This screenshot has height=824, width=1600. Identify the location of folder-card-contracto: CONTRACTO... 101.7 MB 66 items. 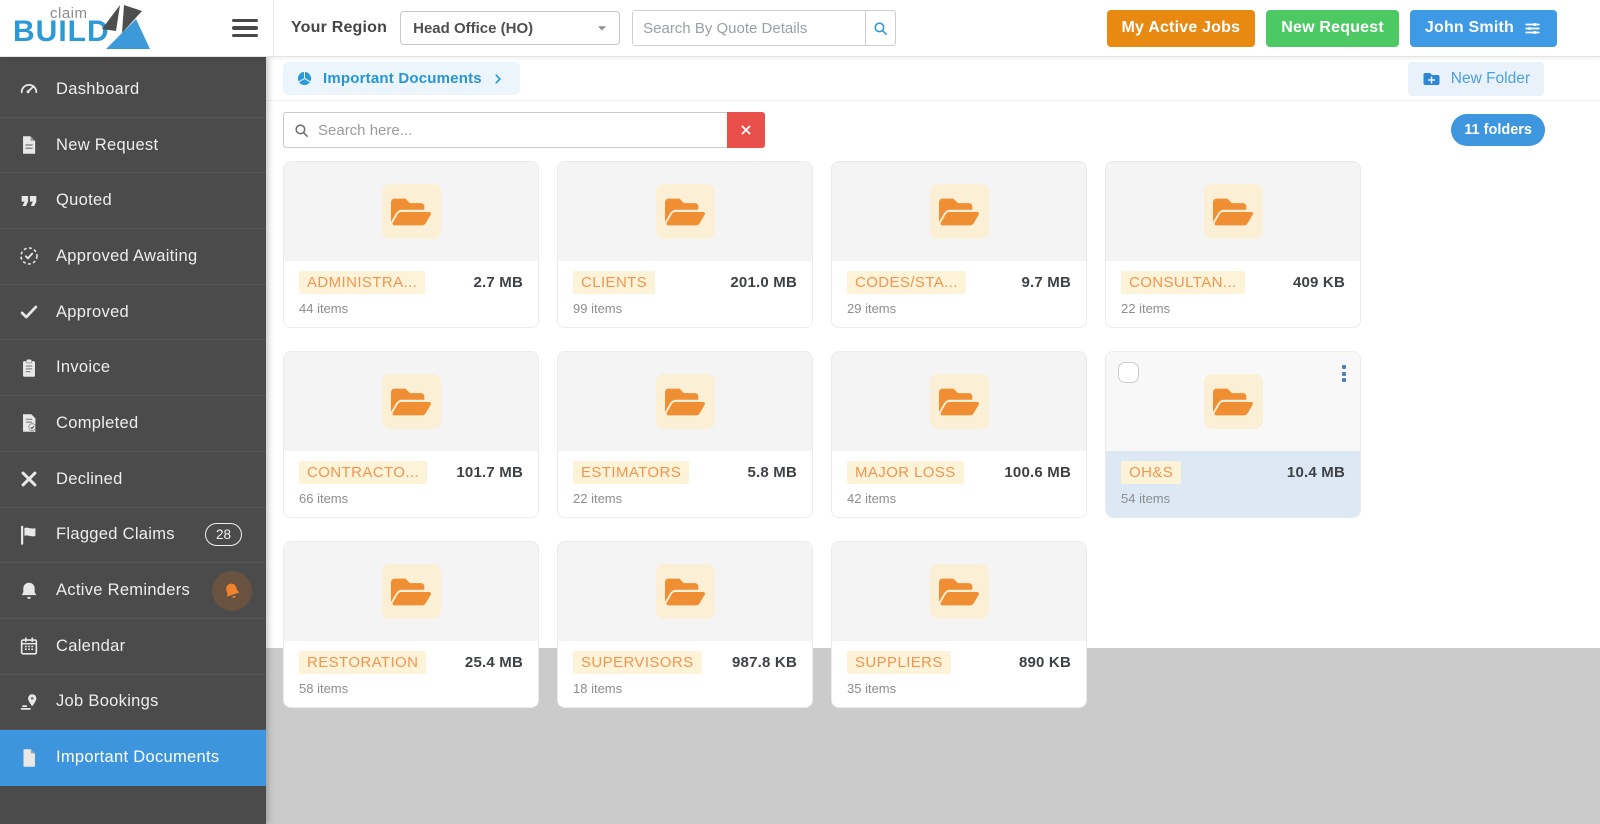
(411, 434).